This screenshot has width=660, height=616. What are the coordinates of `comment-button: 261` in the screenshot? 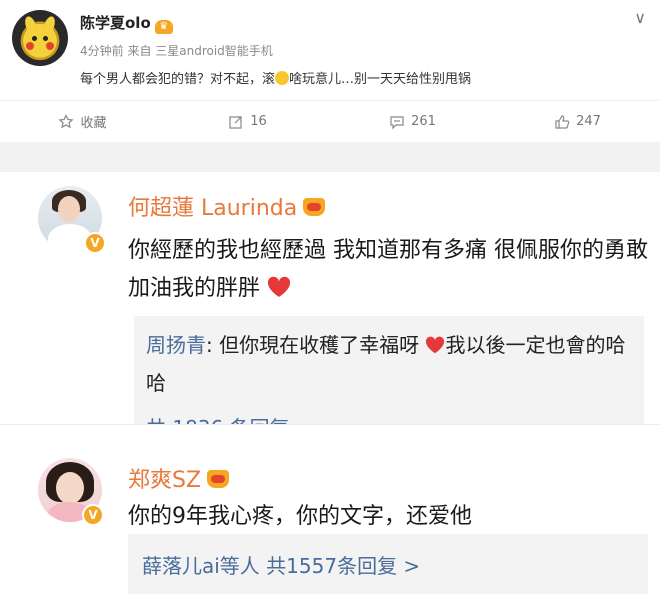 It's located at (412, 121).